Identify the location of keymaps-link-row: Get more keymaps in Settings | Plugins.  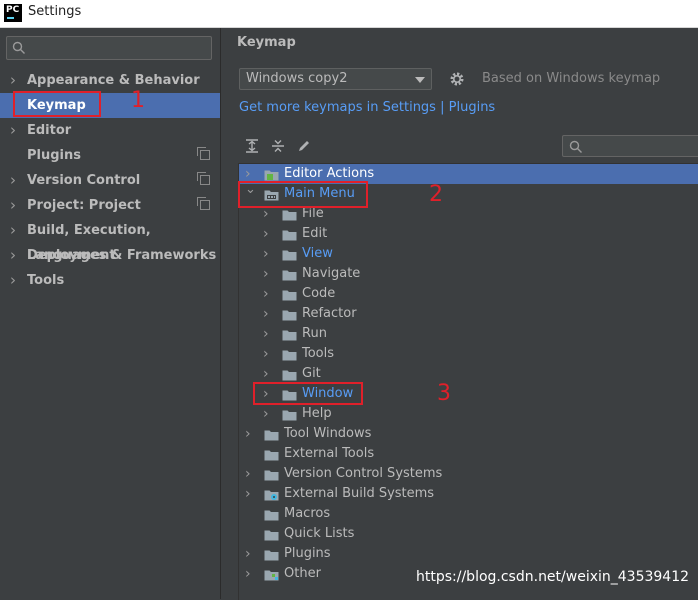
(367, 107).